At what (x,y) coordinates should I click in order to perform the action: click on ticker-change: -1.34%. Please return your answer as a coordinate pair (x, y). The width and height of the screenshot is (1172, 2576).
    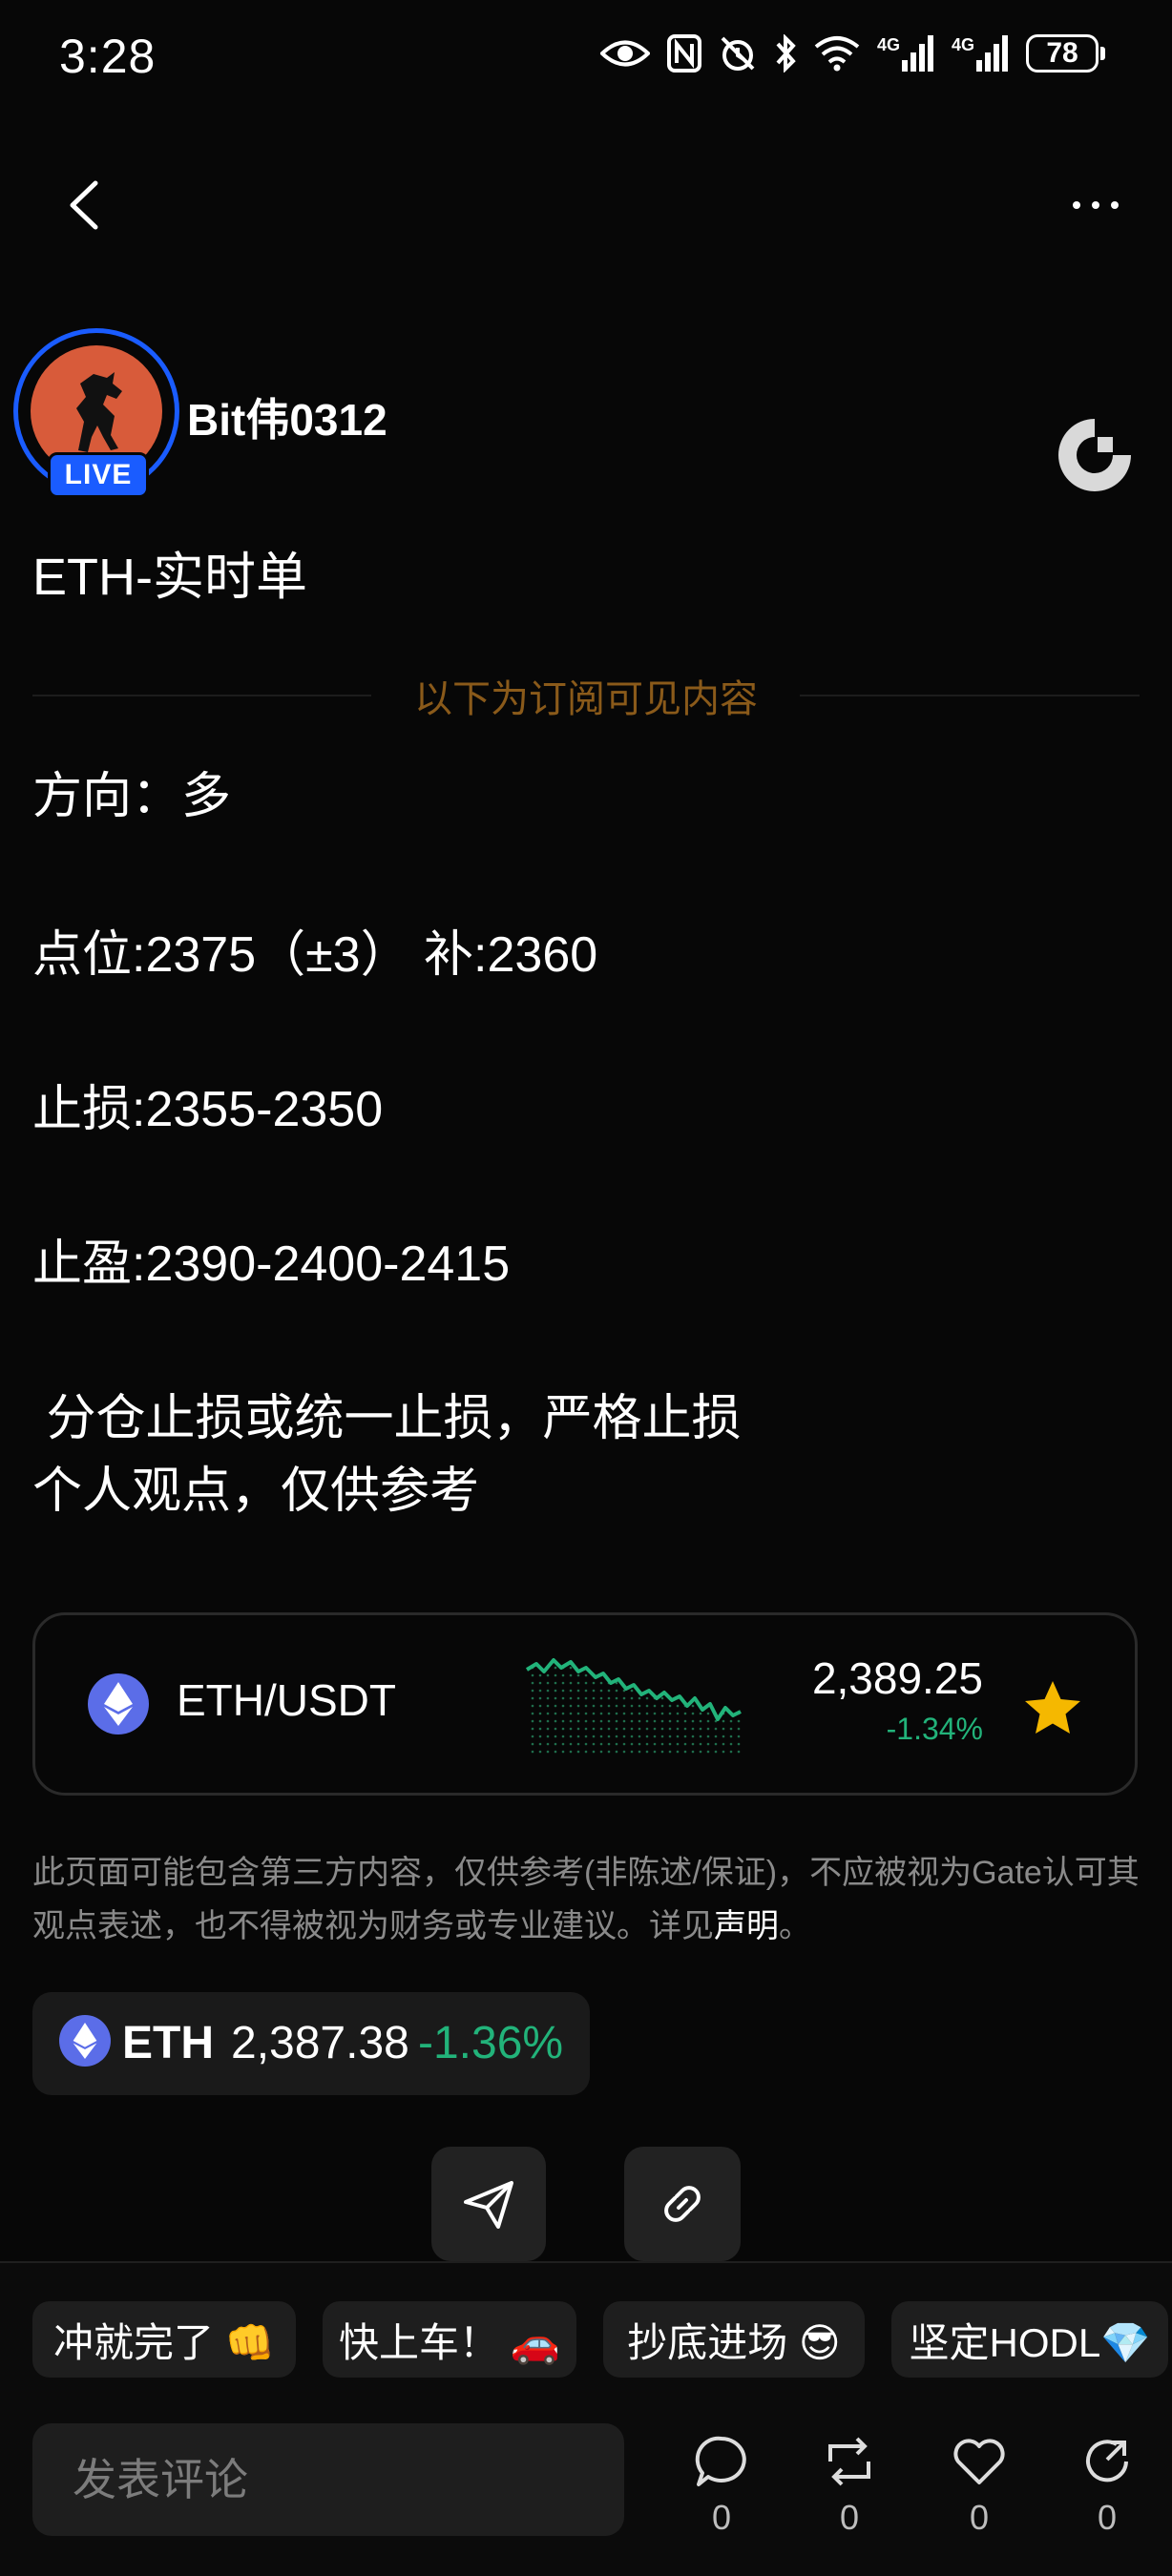
    Looking at the image, I should click on (934, 1729).